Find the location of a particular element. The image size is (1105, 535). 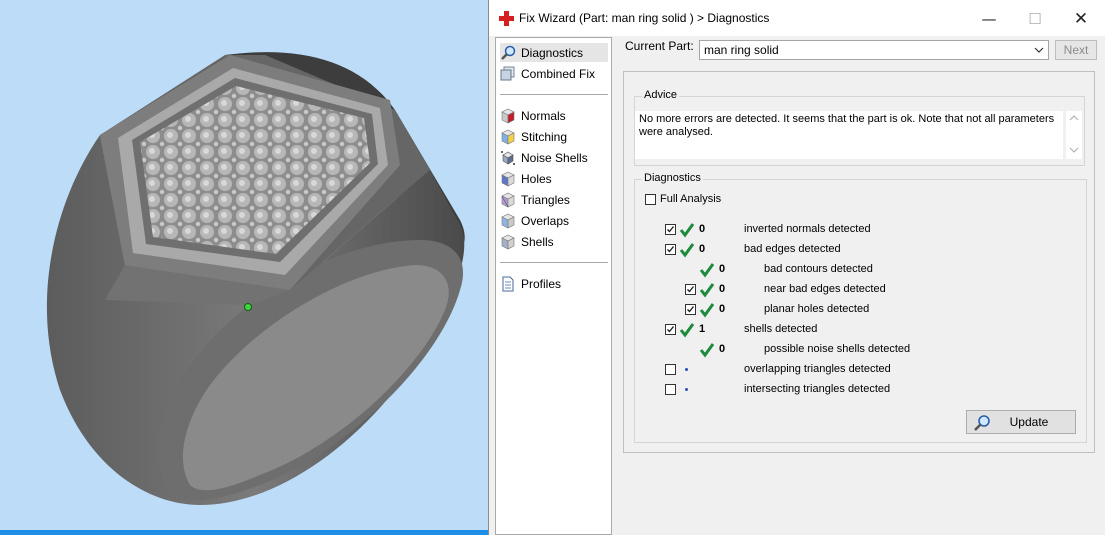

red-cross-app-icon is located at coordinates (506, 18).